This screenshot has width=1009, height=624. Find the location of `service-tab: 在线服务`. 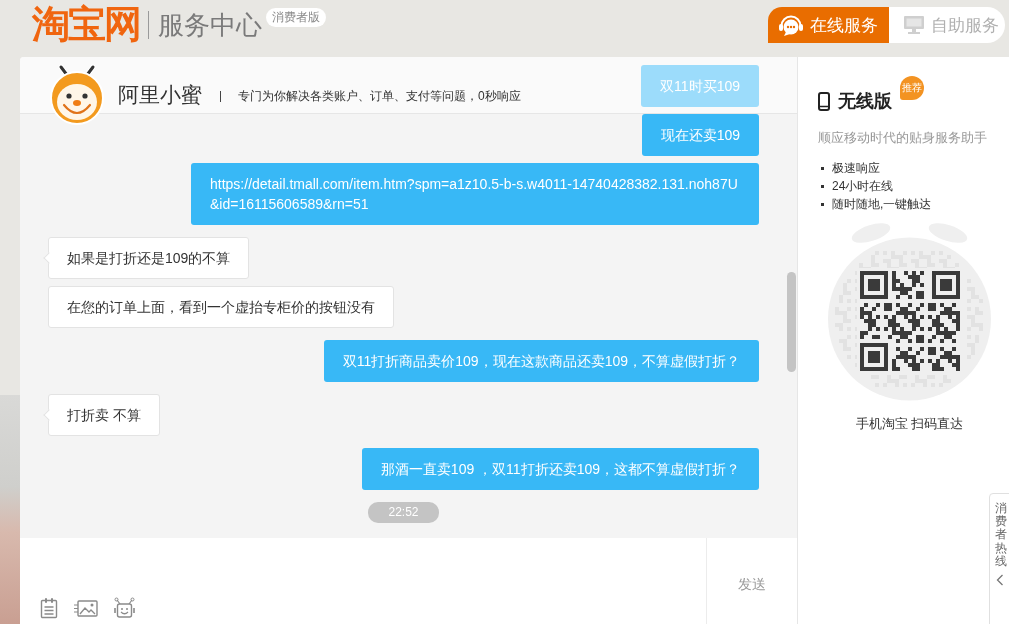

service-tab: 在线服务 is located at coordinates (828, 25).